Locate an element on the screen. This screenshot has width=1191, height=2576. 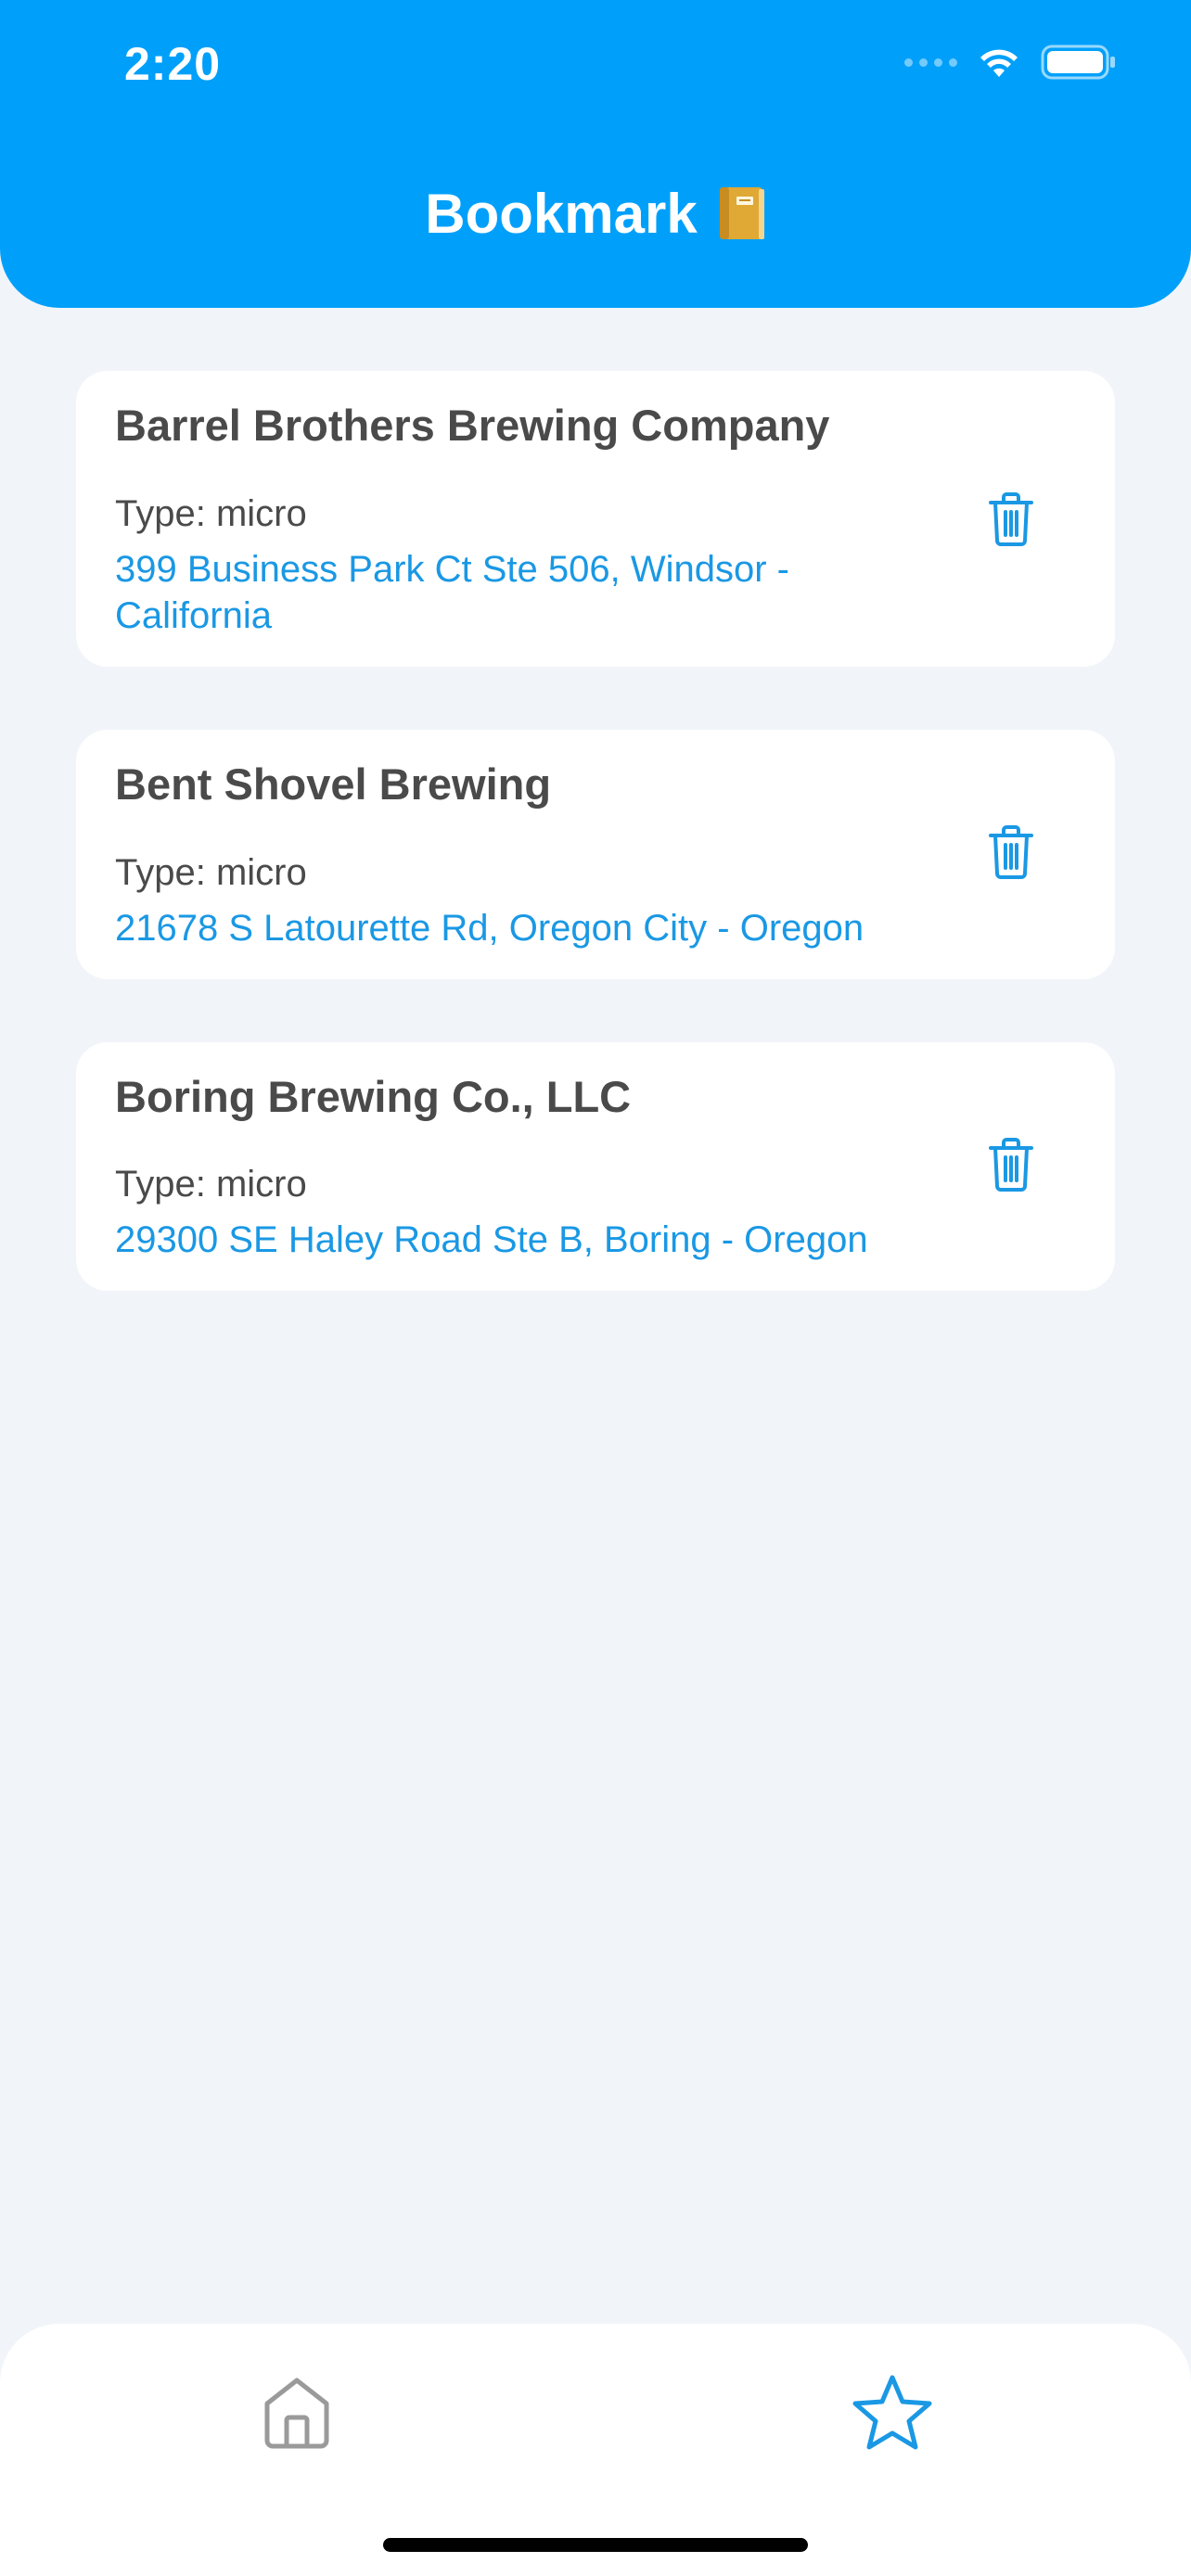
header: 2:20 Bookmark is located at coordinates (595, 154).